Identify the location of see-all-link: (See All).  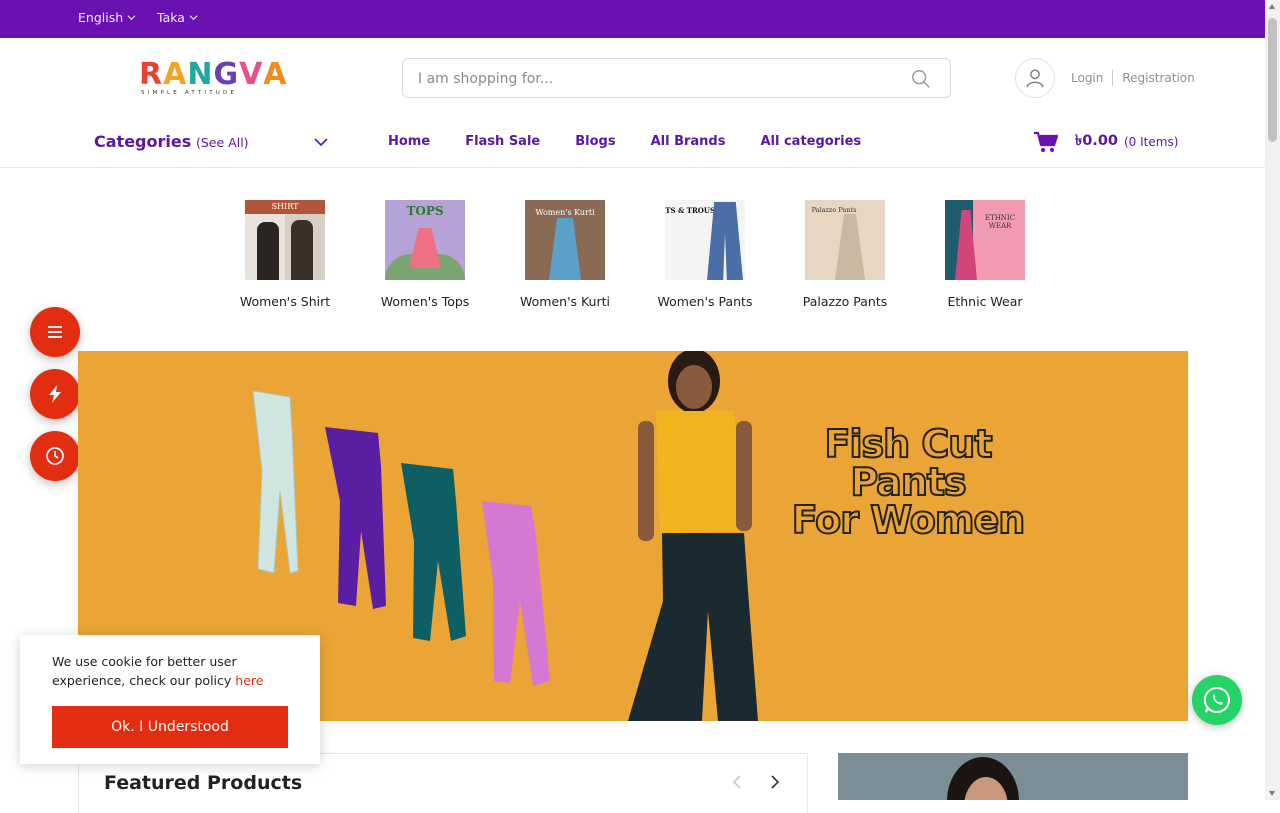
(222, 142).